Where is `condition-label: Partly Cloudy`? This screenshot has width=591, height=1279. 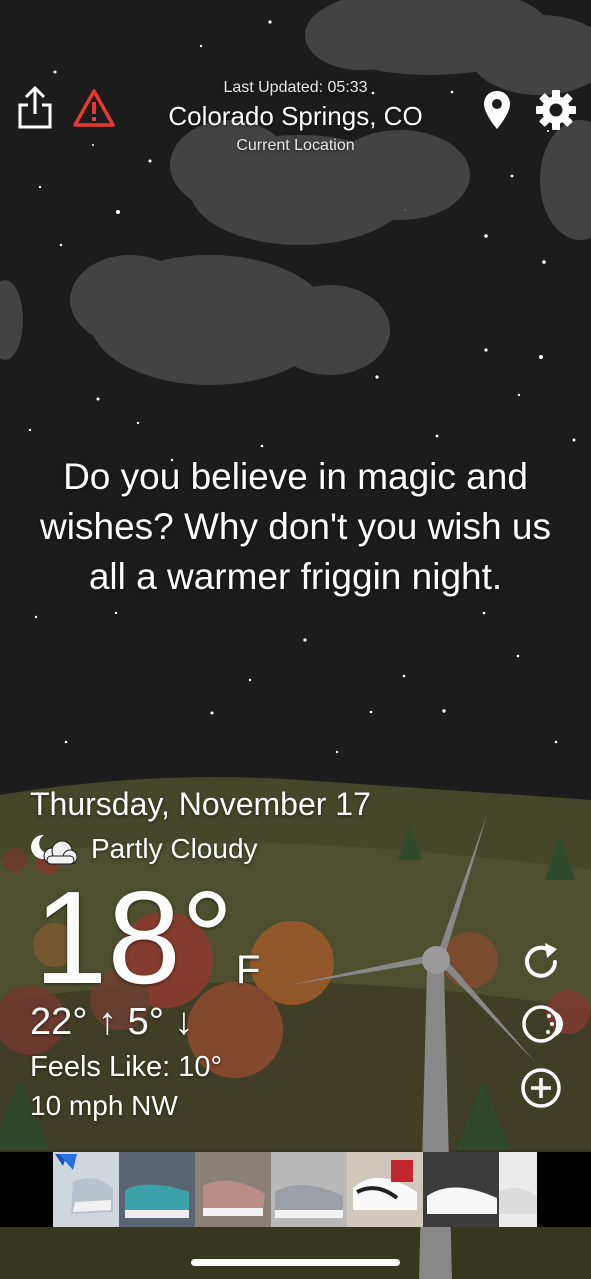 condition-label: Partly Cloudy is located at coordinates (174, 848).